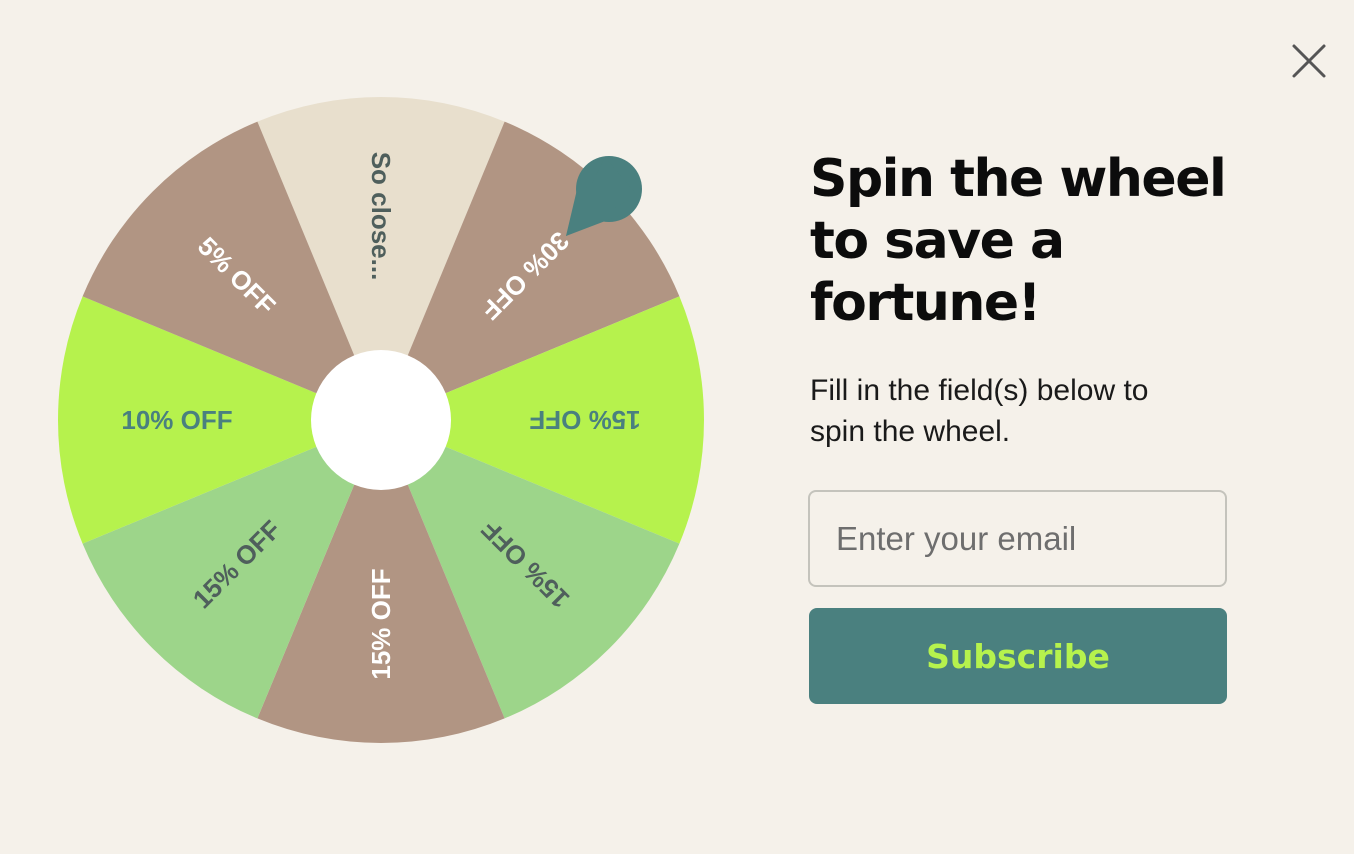 This screenshot has height=854, width=1354. I want to click on close-x-icon, so click(1309, 61).